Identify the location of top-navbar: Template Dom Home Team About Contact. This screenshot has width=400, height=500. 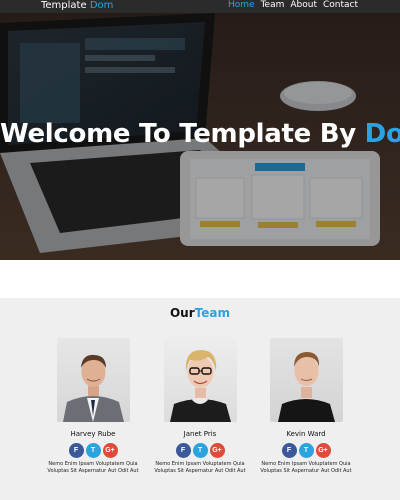
(200, 6).